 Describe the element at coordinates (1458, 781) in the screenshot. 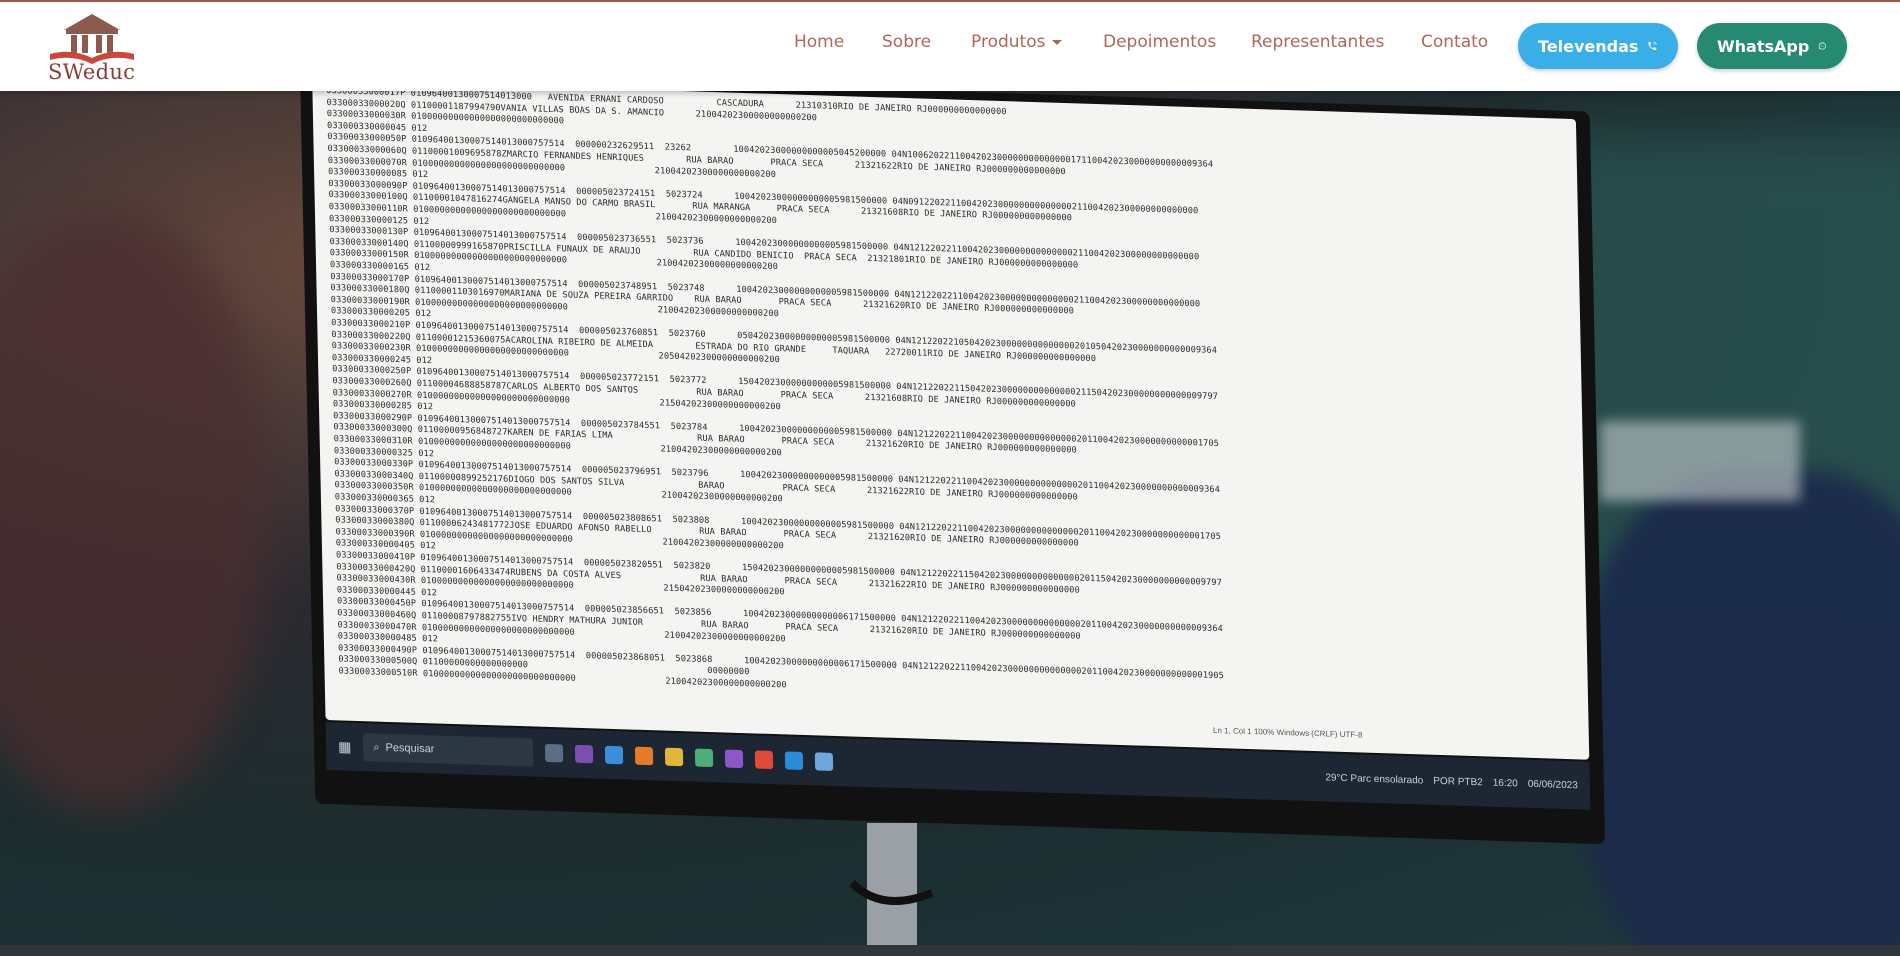

I see `language-text: POR PTB2` at that location.